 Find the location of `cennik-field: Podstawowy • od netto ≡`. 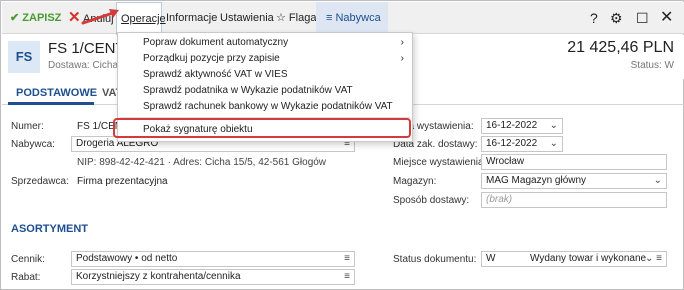

cennik-field: Podstawowy • od netto ≡ is located at coordinates (213, 259).